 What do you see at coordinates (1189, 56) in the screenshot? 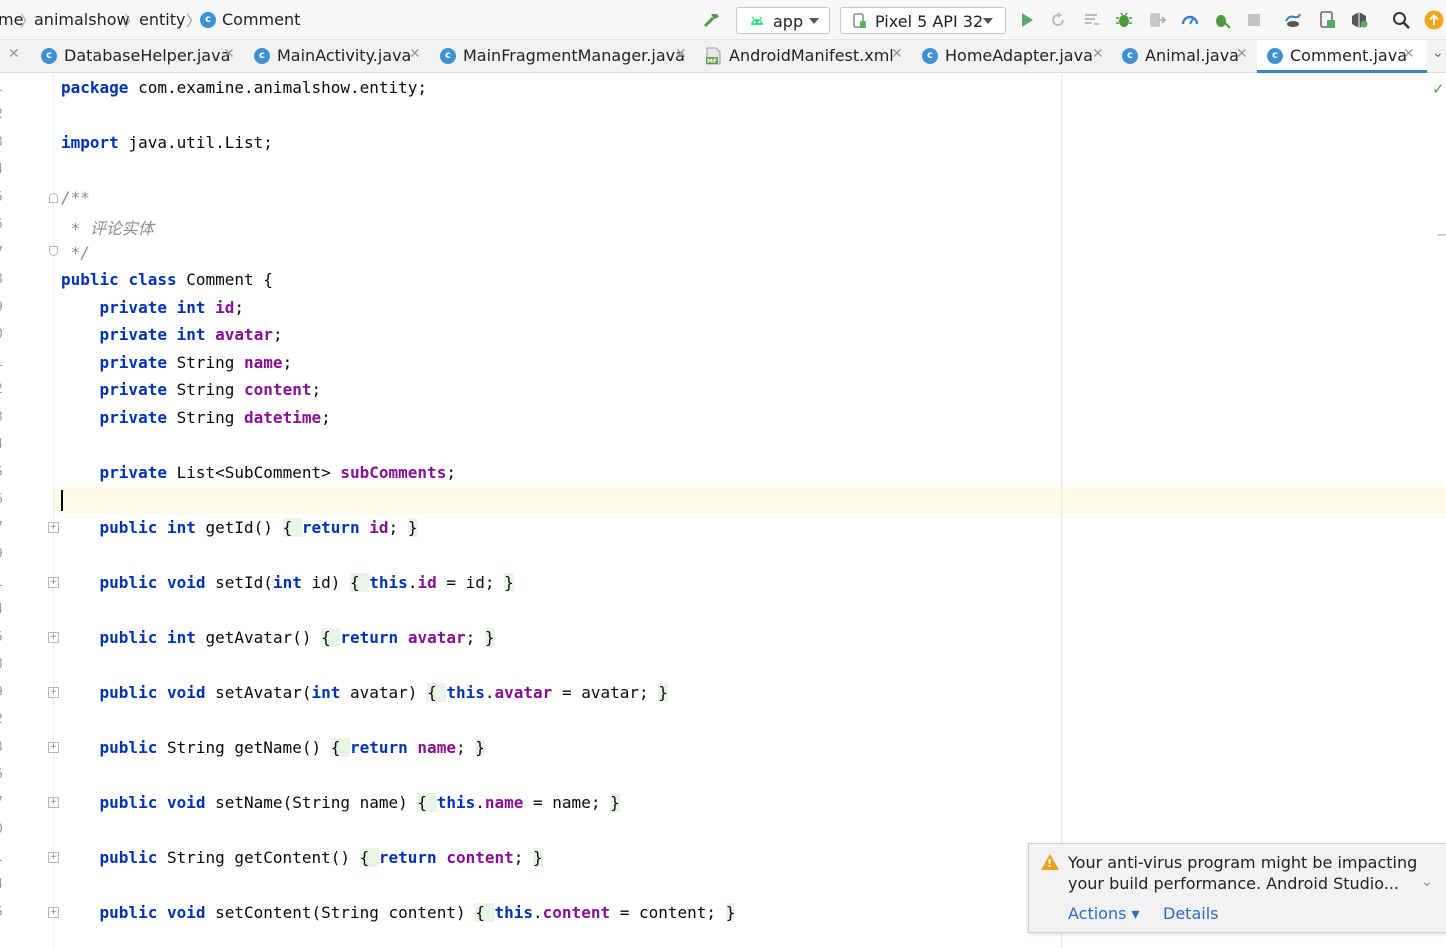
I see `tab-animal: c Animal.java ✕` at bounding box center [1189, 56].